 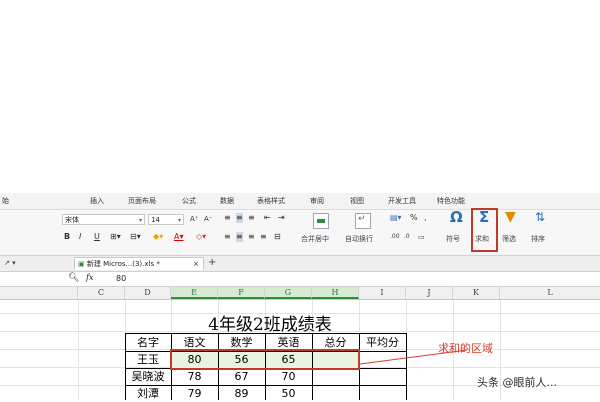 What do you see at coordinates (509, 239) in the screenshot?
I see `filter-button: 筛选` at bounding box center [509, 239].